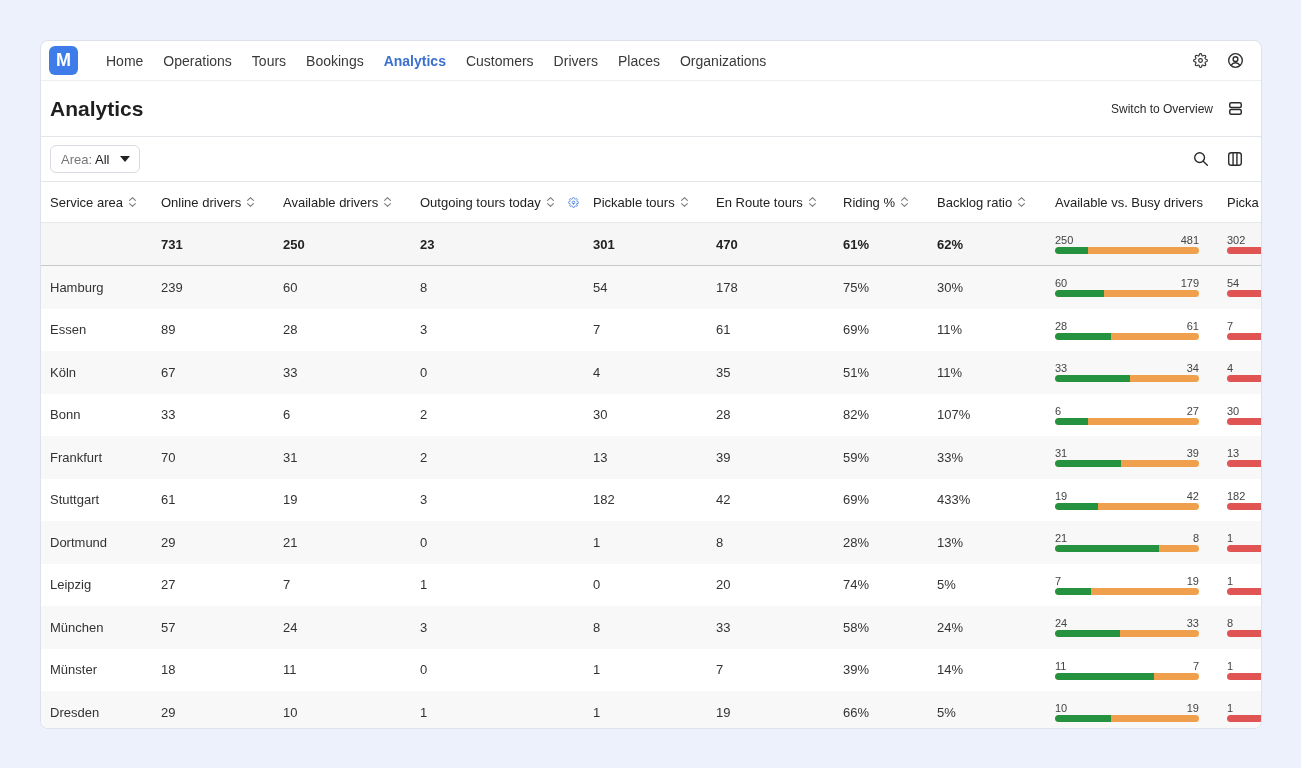 Image resolution: width=1301 pixels, height=768 pixels. I want to click on table-cell: 27, so click(168, 585).